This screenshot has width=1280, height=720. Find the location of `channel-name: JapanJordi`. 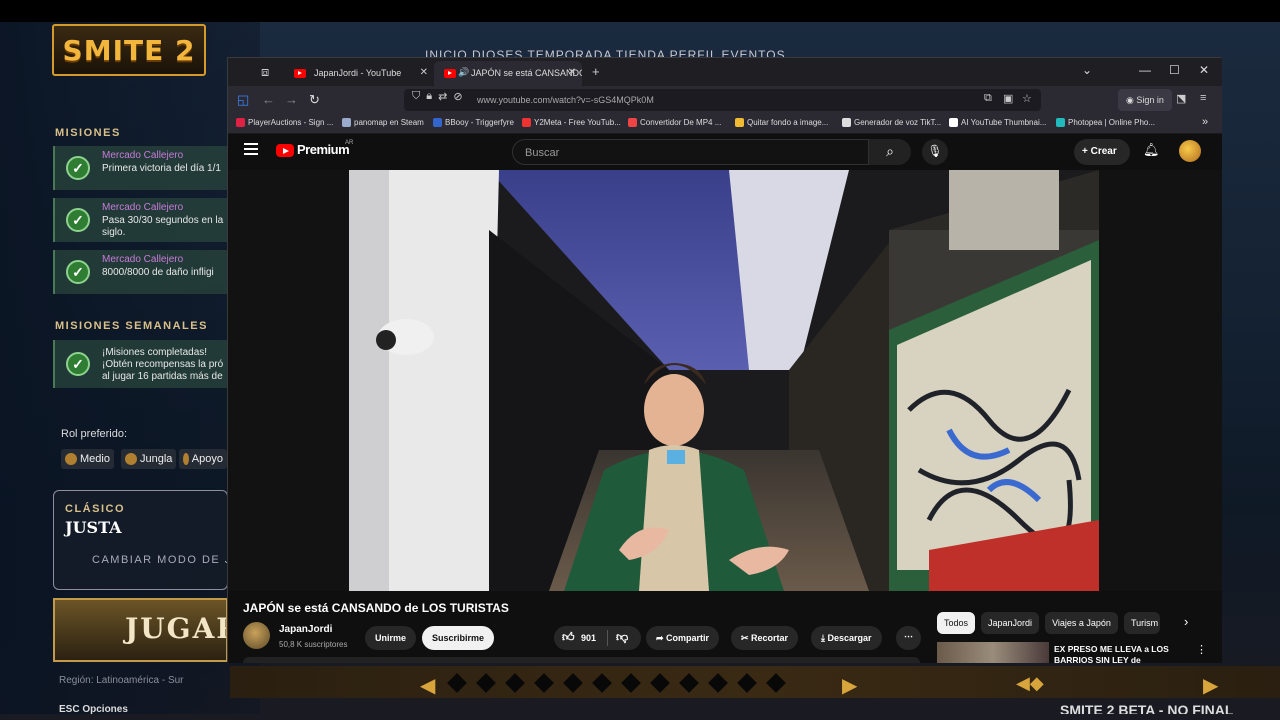

channel-name: JapanJordi is located at coordinates (305, 629).